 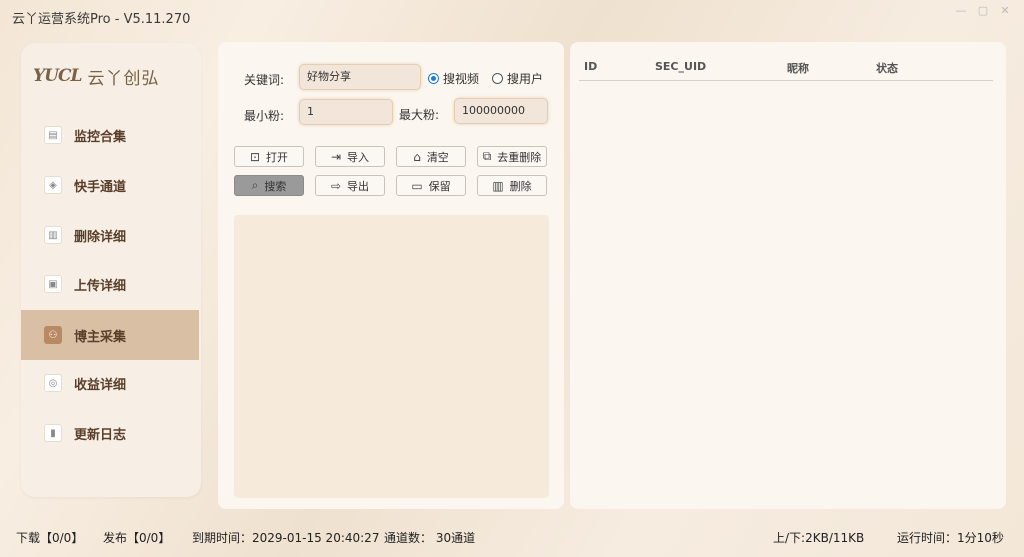 What do you see at coordinates (950, 538) in the screenshot?
I see `runtime: 运行时间：1分10秒` at bounding box center [950, 538].